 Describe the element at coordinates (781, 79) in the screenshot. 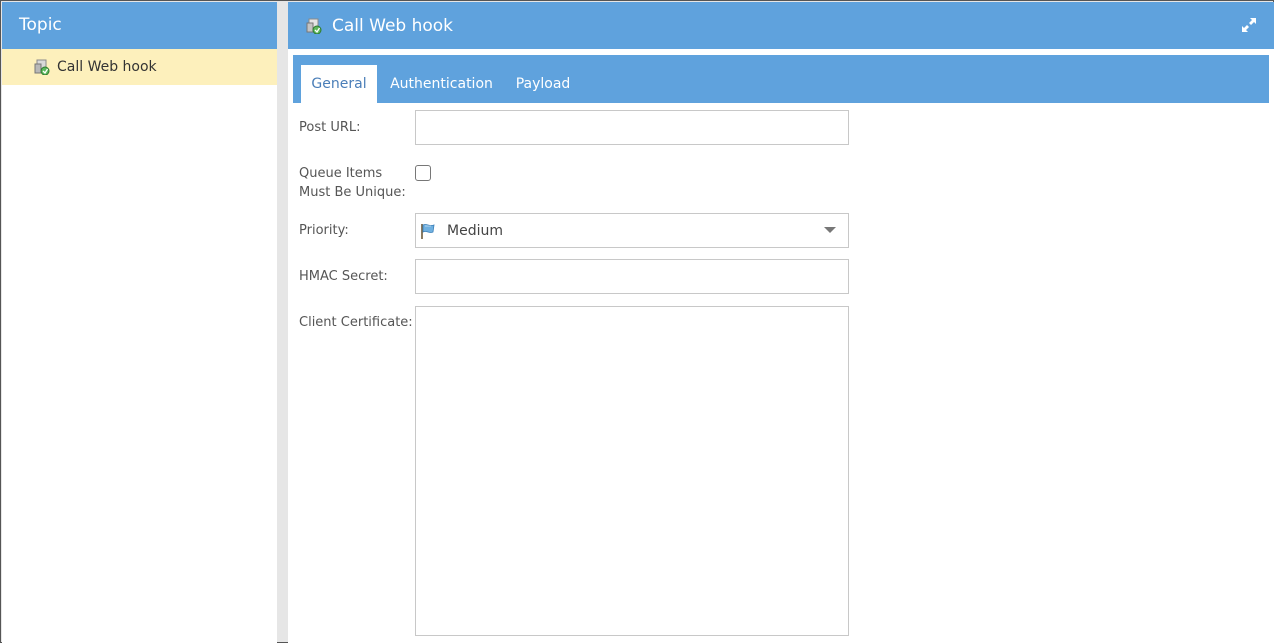

I see `tab-bar: General Authentication Payload` at that location.